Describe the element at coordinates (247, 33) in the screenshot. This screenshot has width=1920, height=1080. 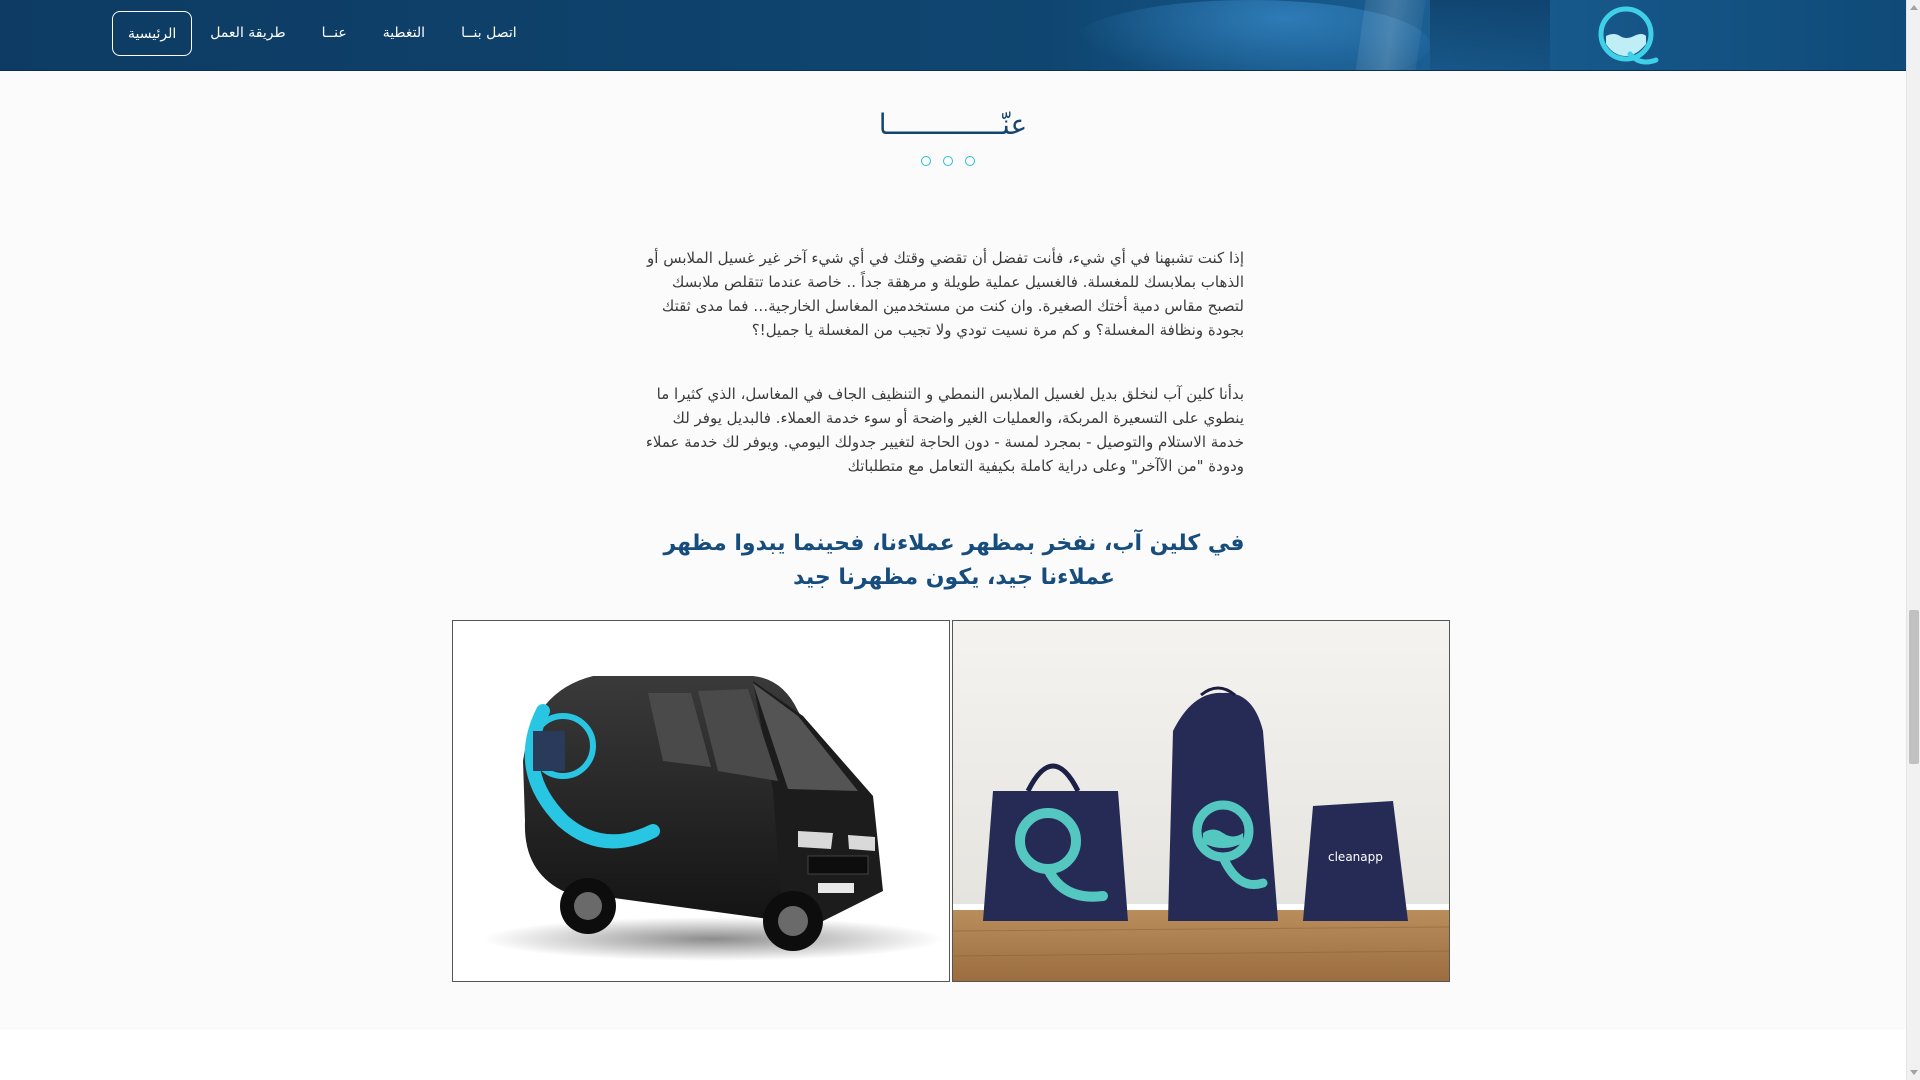
I see `nav-item-how-it-works: طريقة العمل` at that location.